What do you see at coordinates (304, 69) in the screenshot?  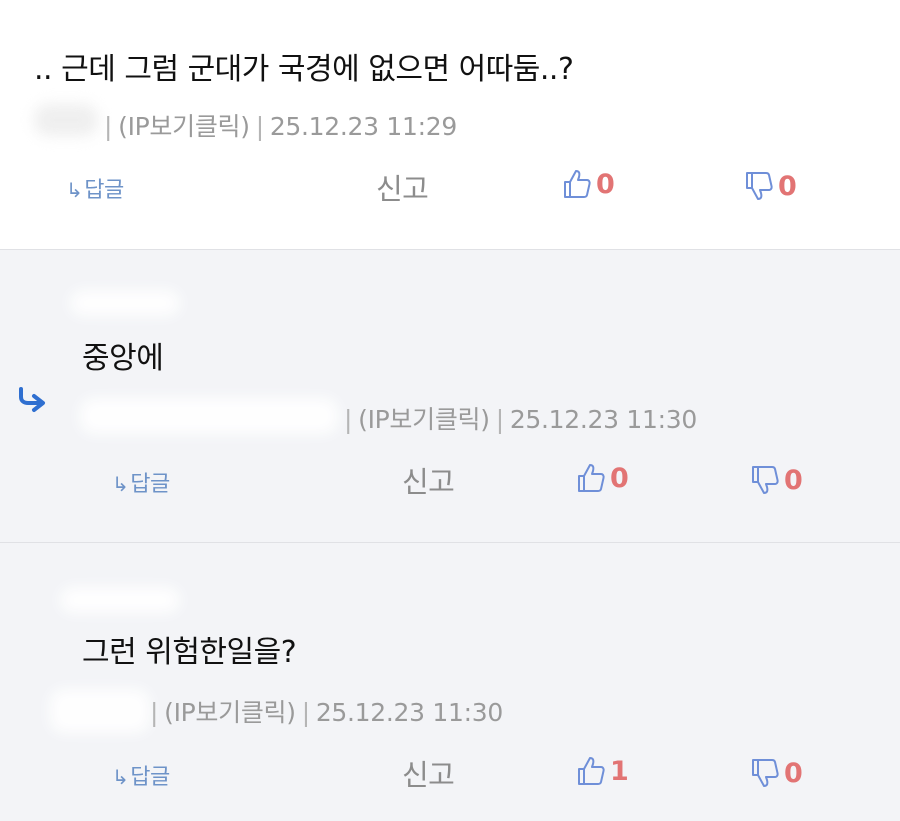 I see `comment-body: .. 근데 그럼 군대가 국경에 없으면 어따둠..?` at bounding box center [304, 69].